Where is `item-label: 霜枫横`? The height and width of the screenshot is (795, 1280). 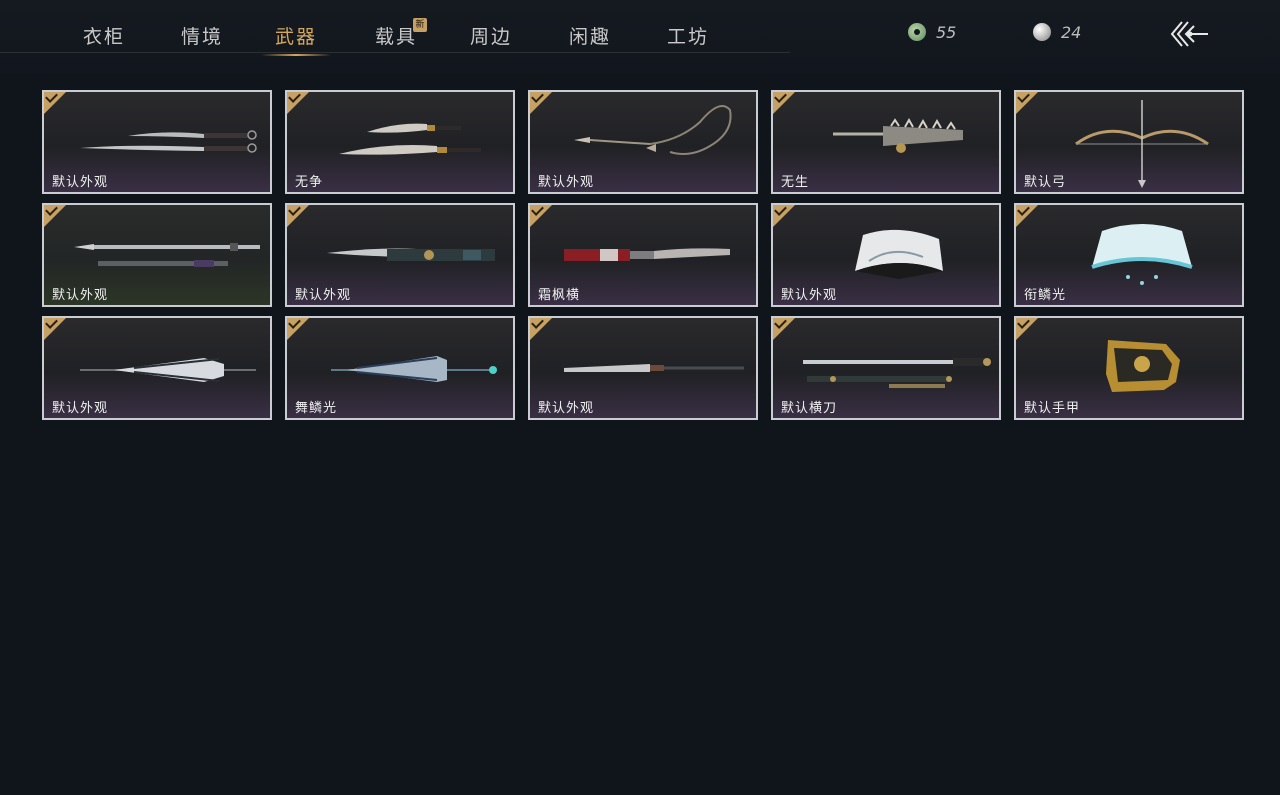 item-label: 霜枫横 is located at coordinates (559, 295).